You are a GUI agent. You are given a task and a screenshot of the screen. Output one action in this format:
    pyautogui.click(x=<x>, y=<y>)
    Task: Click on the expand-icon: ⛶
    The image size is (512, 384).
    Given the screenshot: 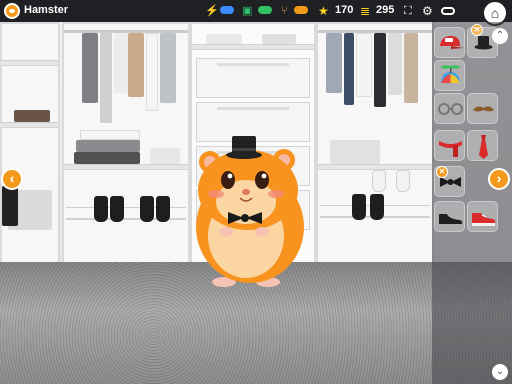 What is the action you would take?
    pyautogui.click(x=408, y=11)
    